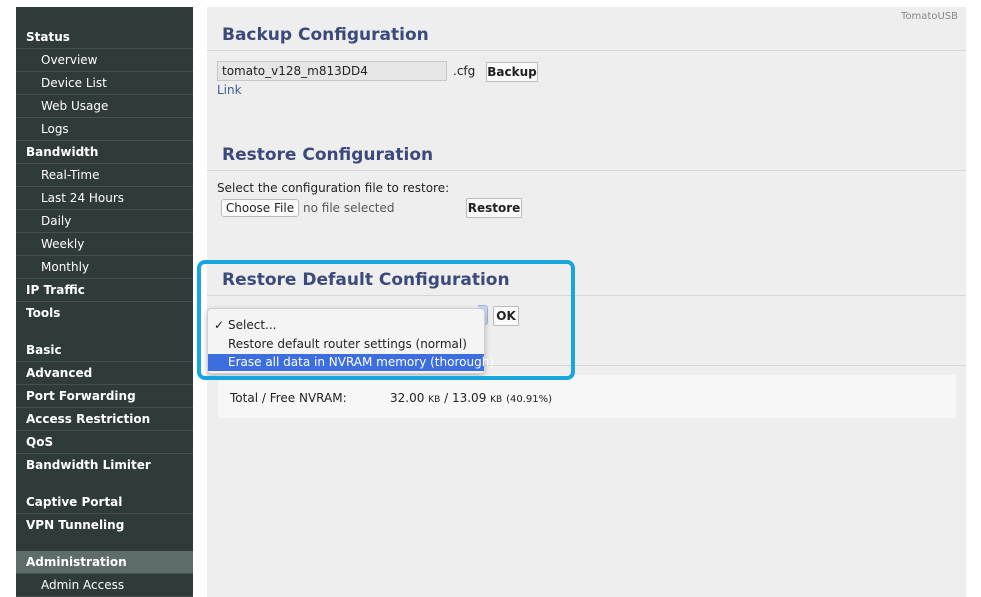 Image resolution: width=981 pixels, height=597 pixels. I want to click on sidebar-item-overview: Overview, so click(104, 60).